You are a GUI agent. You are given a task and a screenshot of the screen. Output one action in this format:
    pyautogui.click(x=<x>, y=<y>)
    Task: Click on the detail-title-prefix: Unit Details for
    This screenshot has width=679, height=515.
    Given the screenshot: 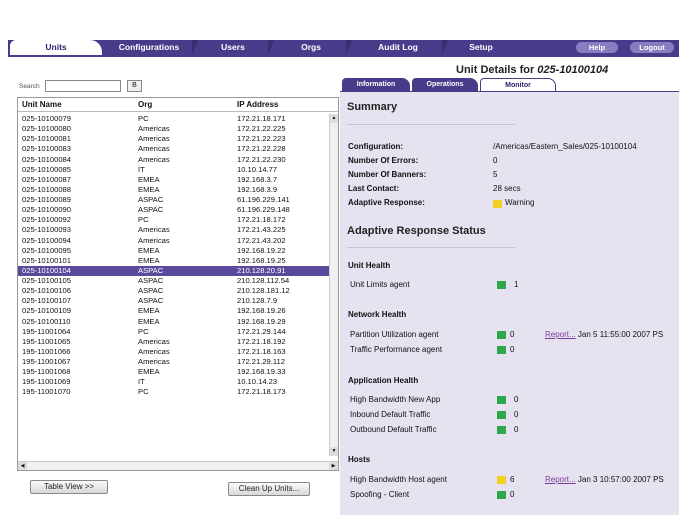 What is the action you would take?
    pyautogui.click(x=497, y=70)
    